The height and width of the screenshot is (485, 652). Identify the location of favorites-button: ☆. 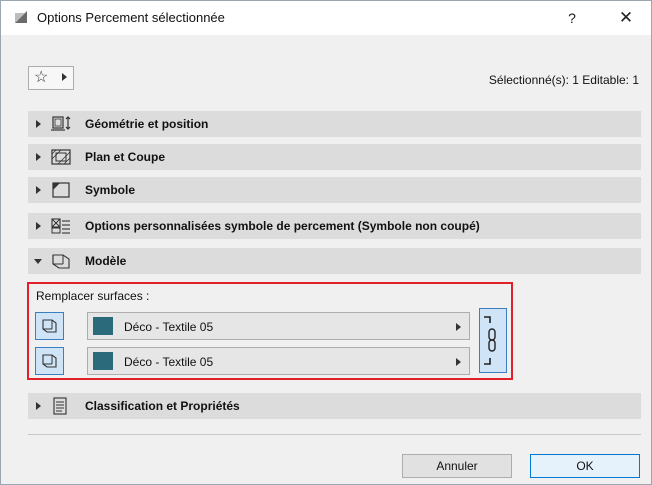
(51, 78).